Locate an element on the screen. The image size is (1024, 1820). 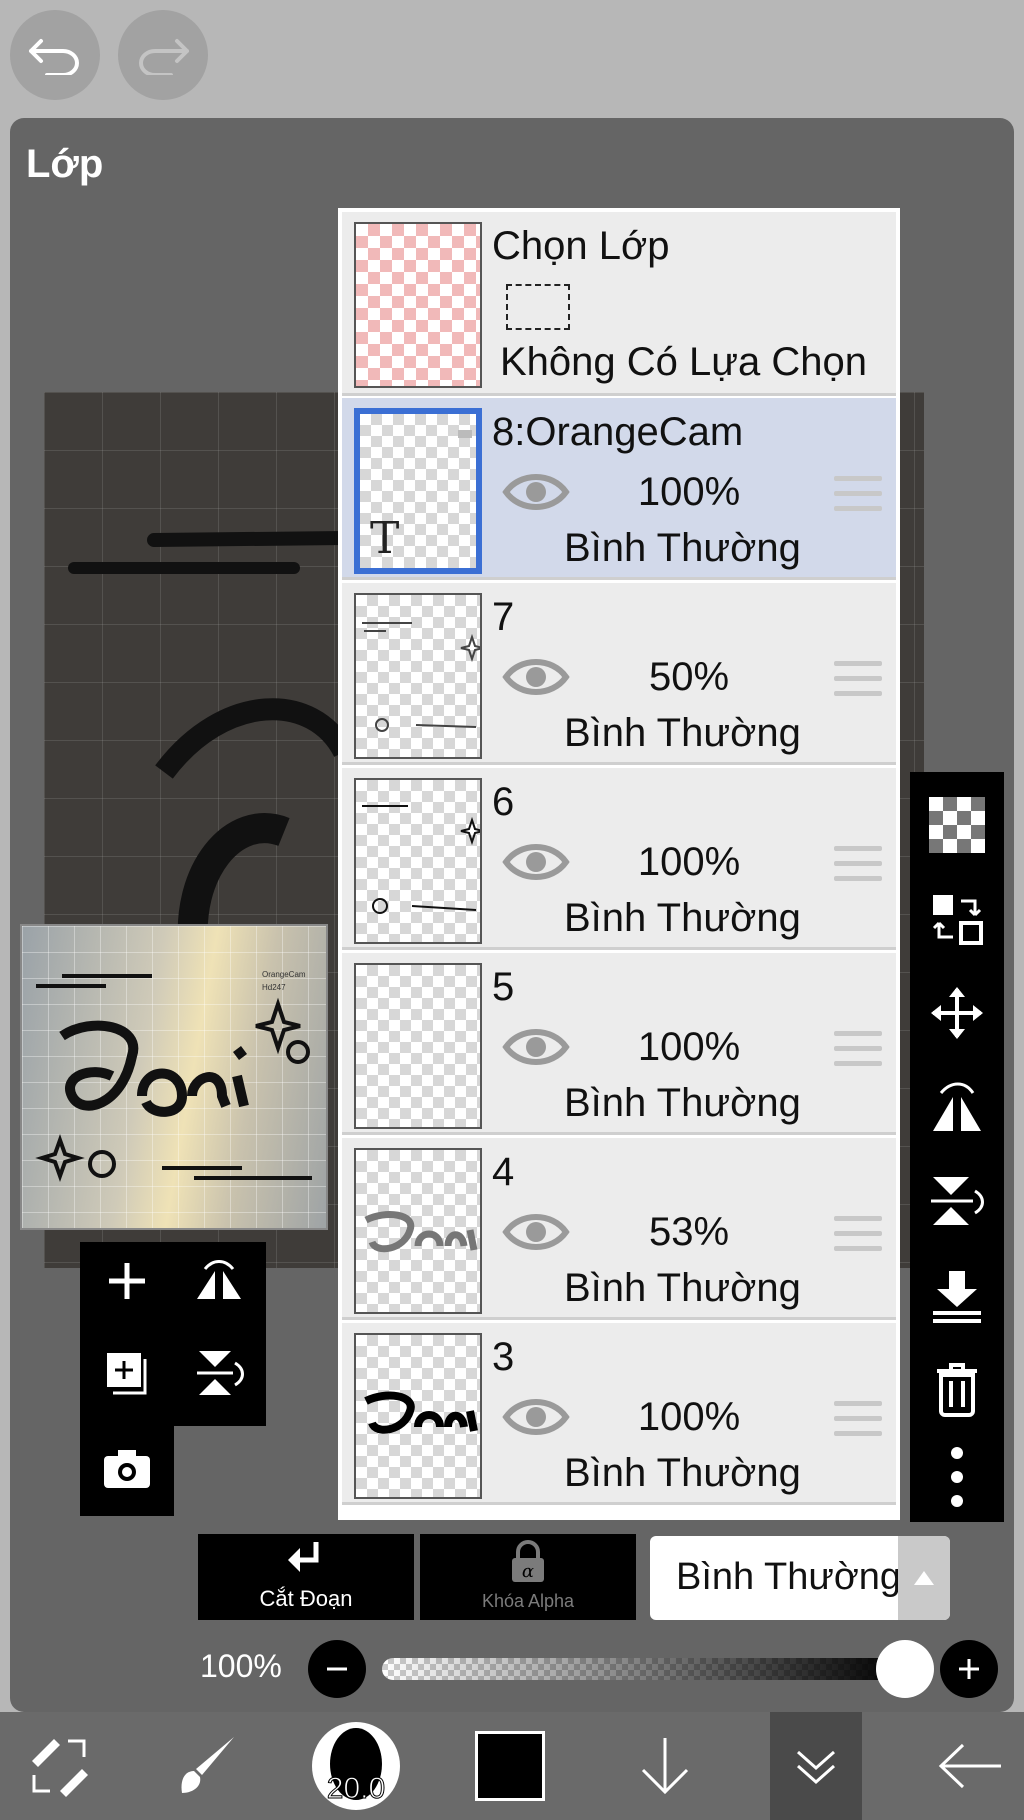
delete-layer-button is located at coordinates (957, 1389).